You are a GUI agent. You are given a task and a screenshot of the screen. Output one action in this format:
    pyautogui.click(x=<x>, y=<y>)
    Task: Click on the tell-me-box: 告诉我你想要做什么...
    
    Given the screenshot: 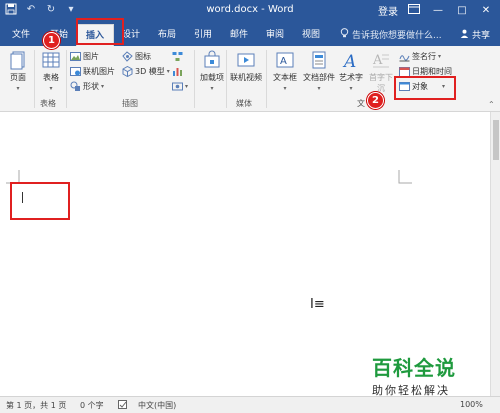 What is the action you would take?
    pyautogui.click(x=391, y=34)
    